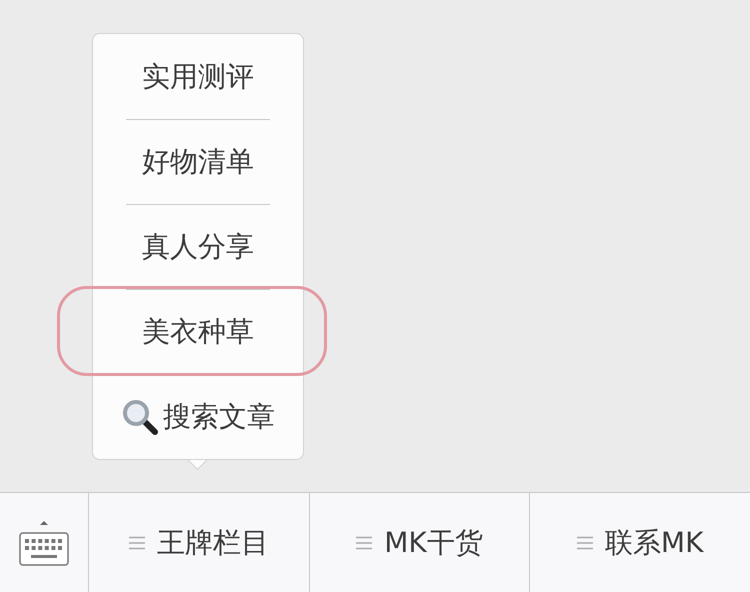 The width and height of the screenshot is (750, 592). Describe the element at coordinates (198, 246) in the screenshot. I see `submenu-item: 真人分享` at that location.